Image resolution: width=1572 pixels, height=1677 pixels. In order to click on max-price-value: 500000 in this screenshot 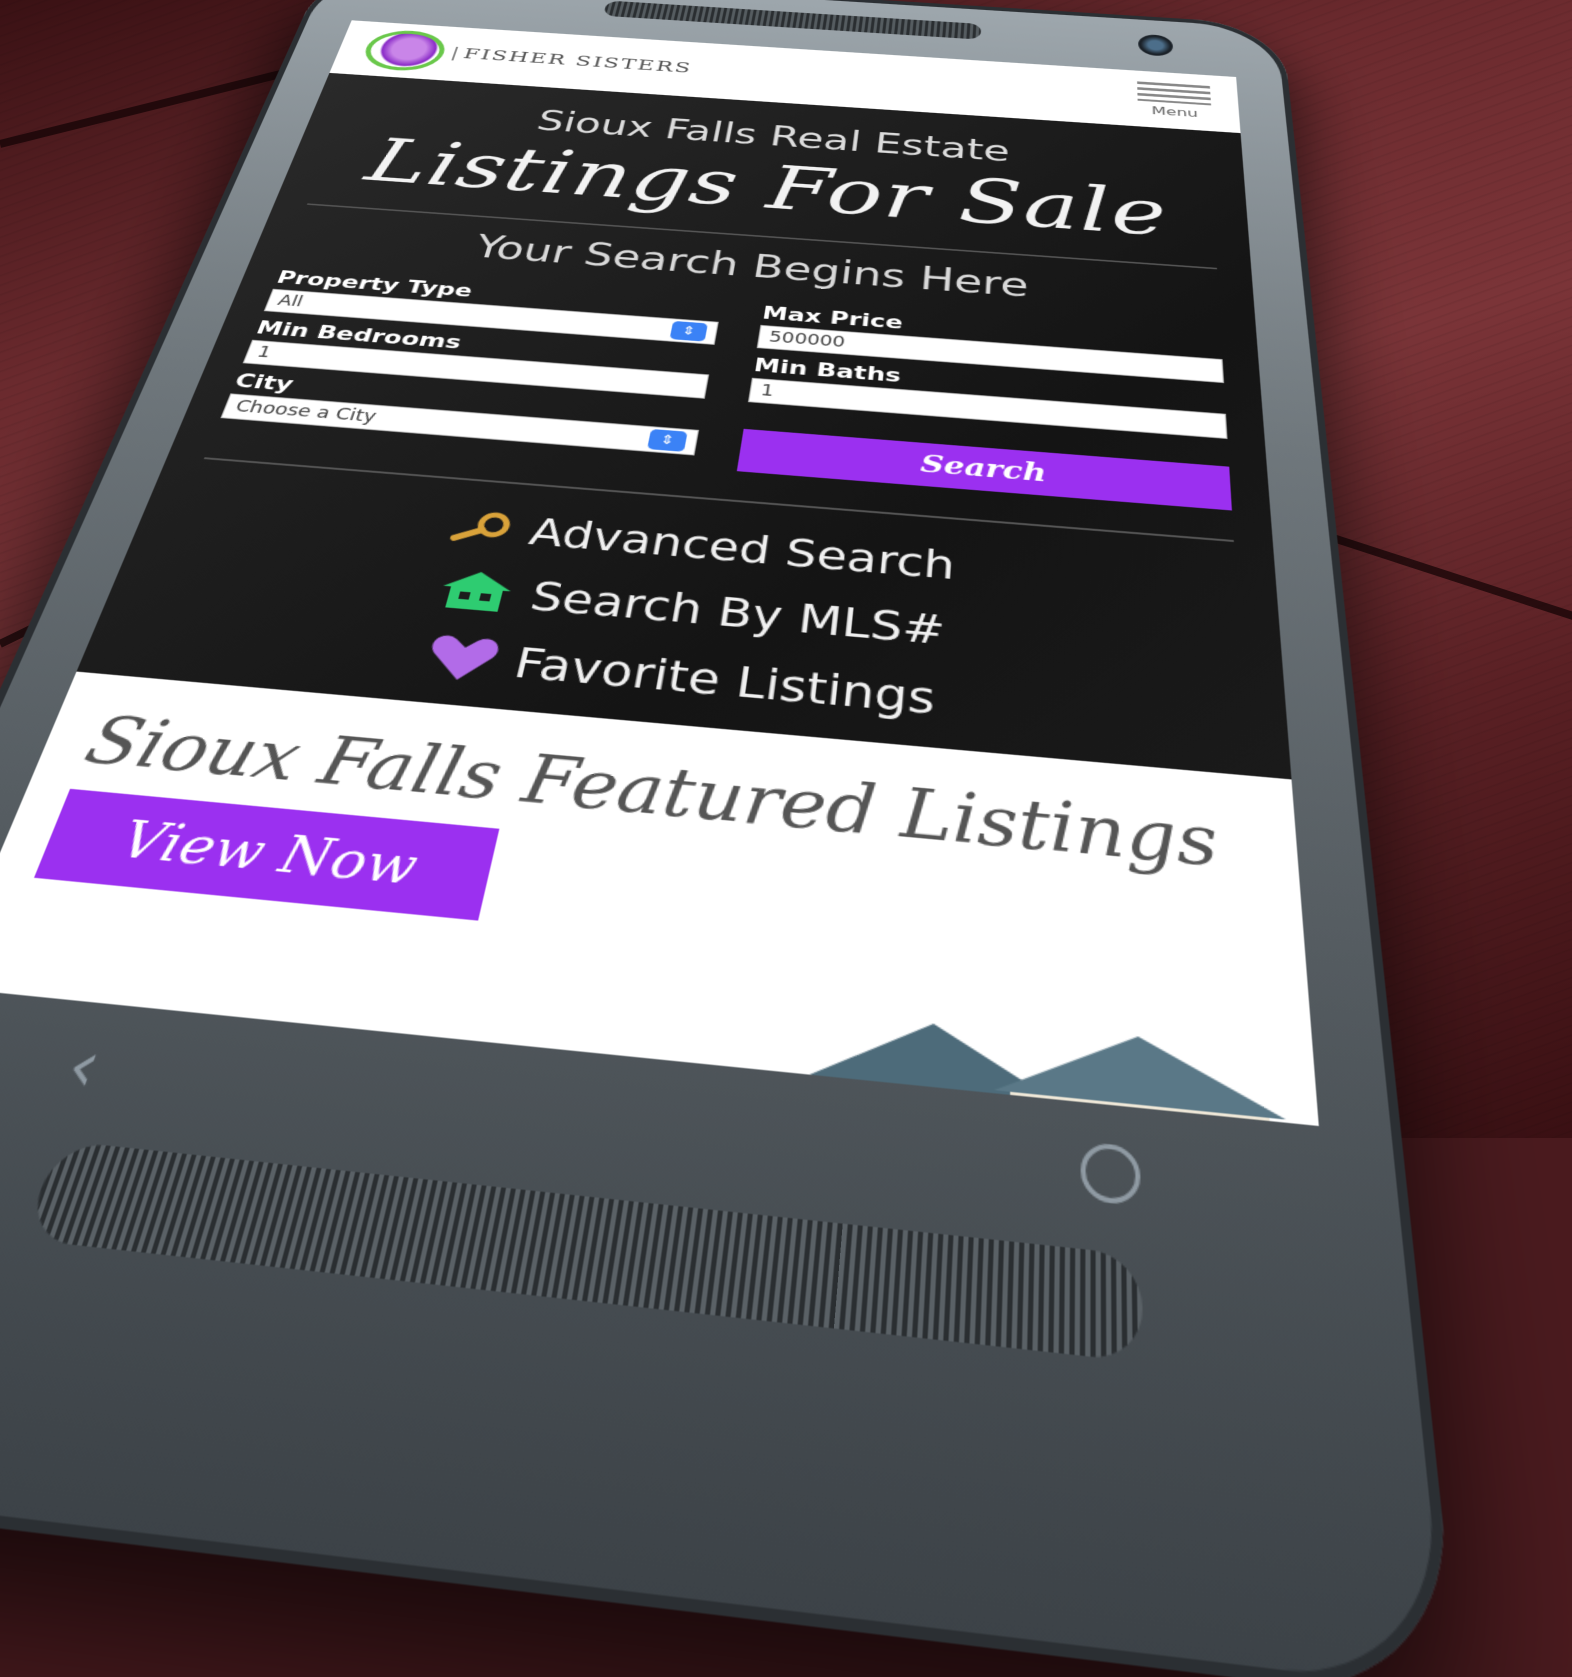, I will do `click(806, 340)`.